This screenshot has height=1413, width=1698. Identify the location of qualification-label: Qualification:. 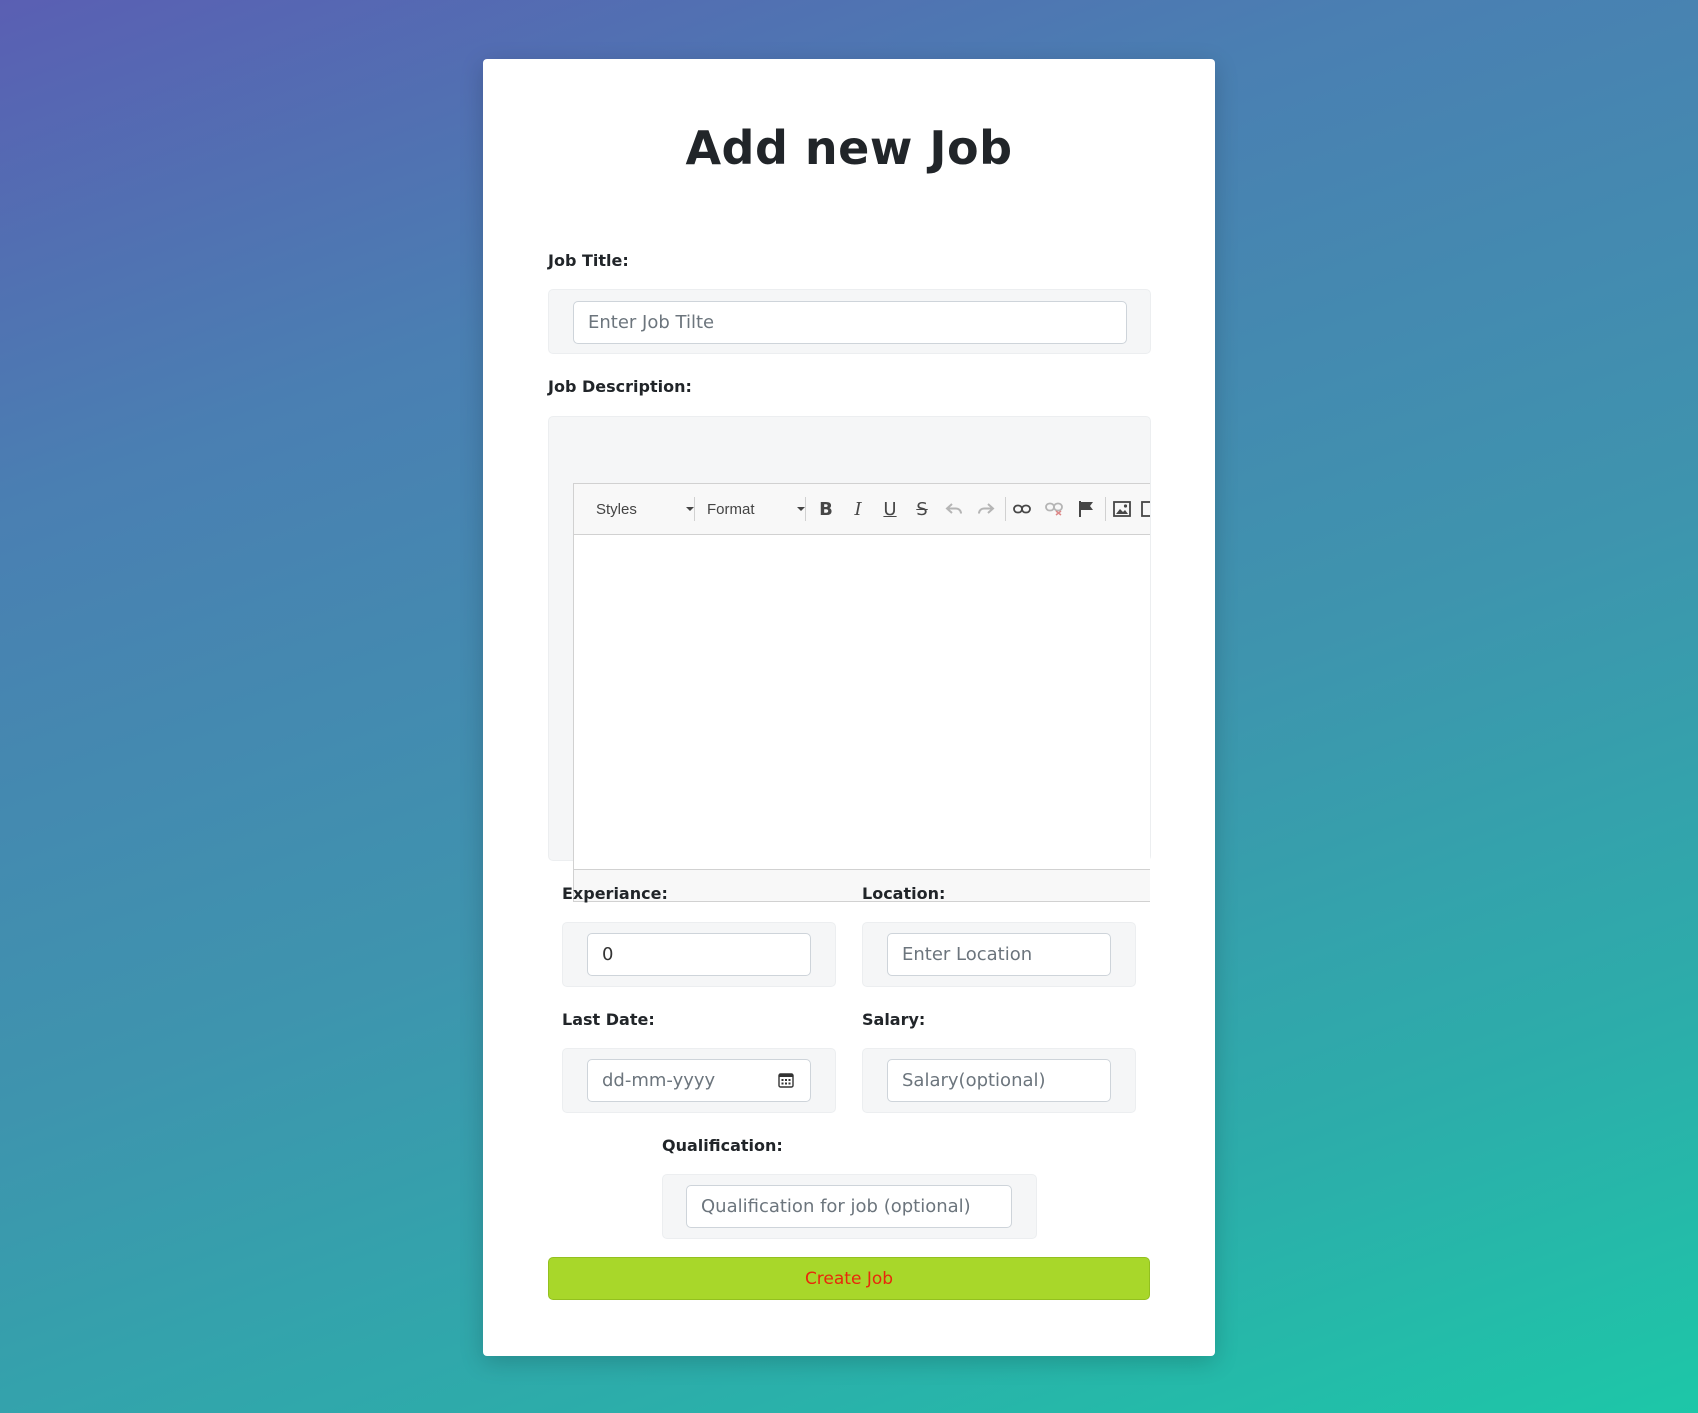
(722, 1145).